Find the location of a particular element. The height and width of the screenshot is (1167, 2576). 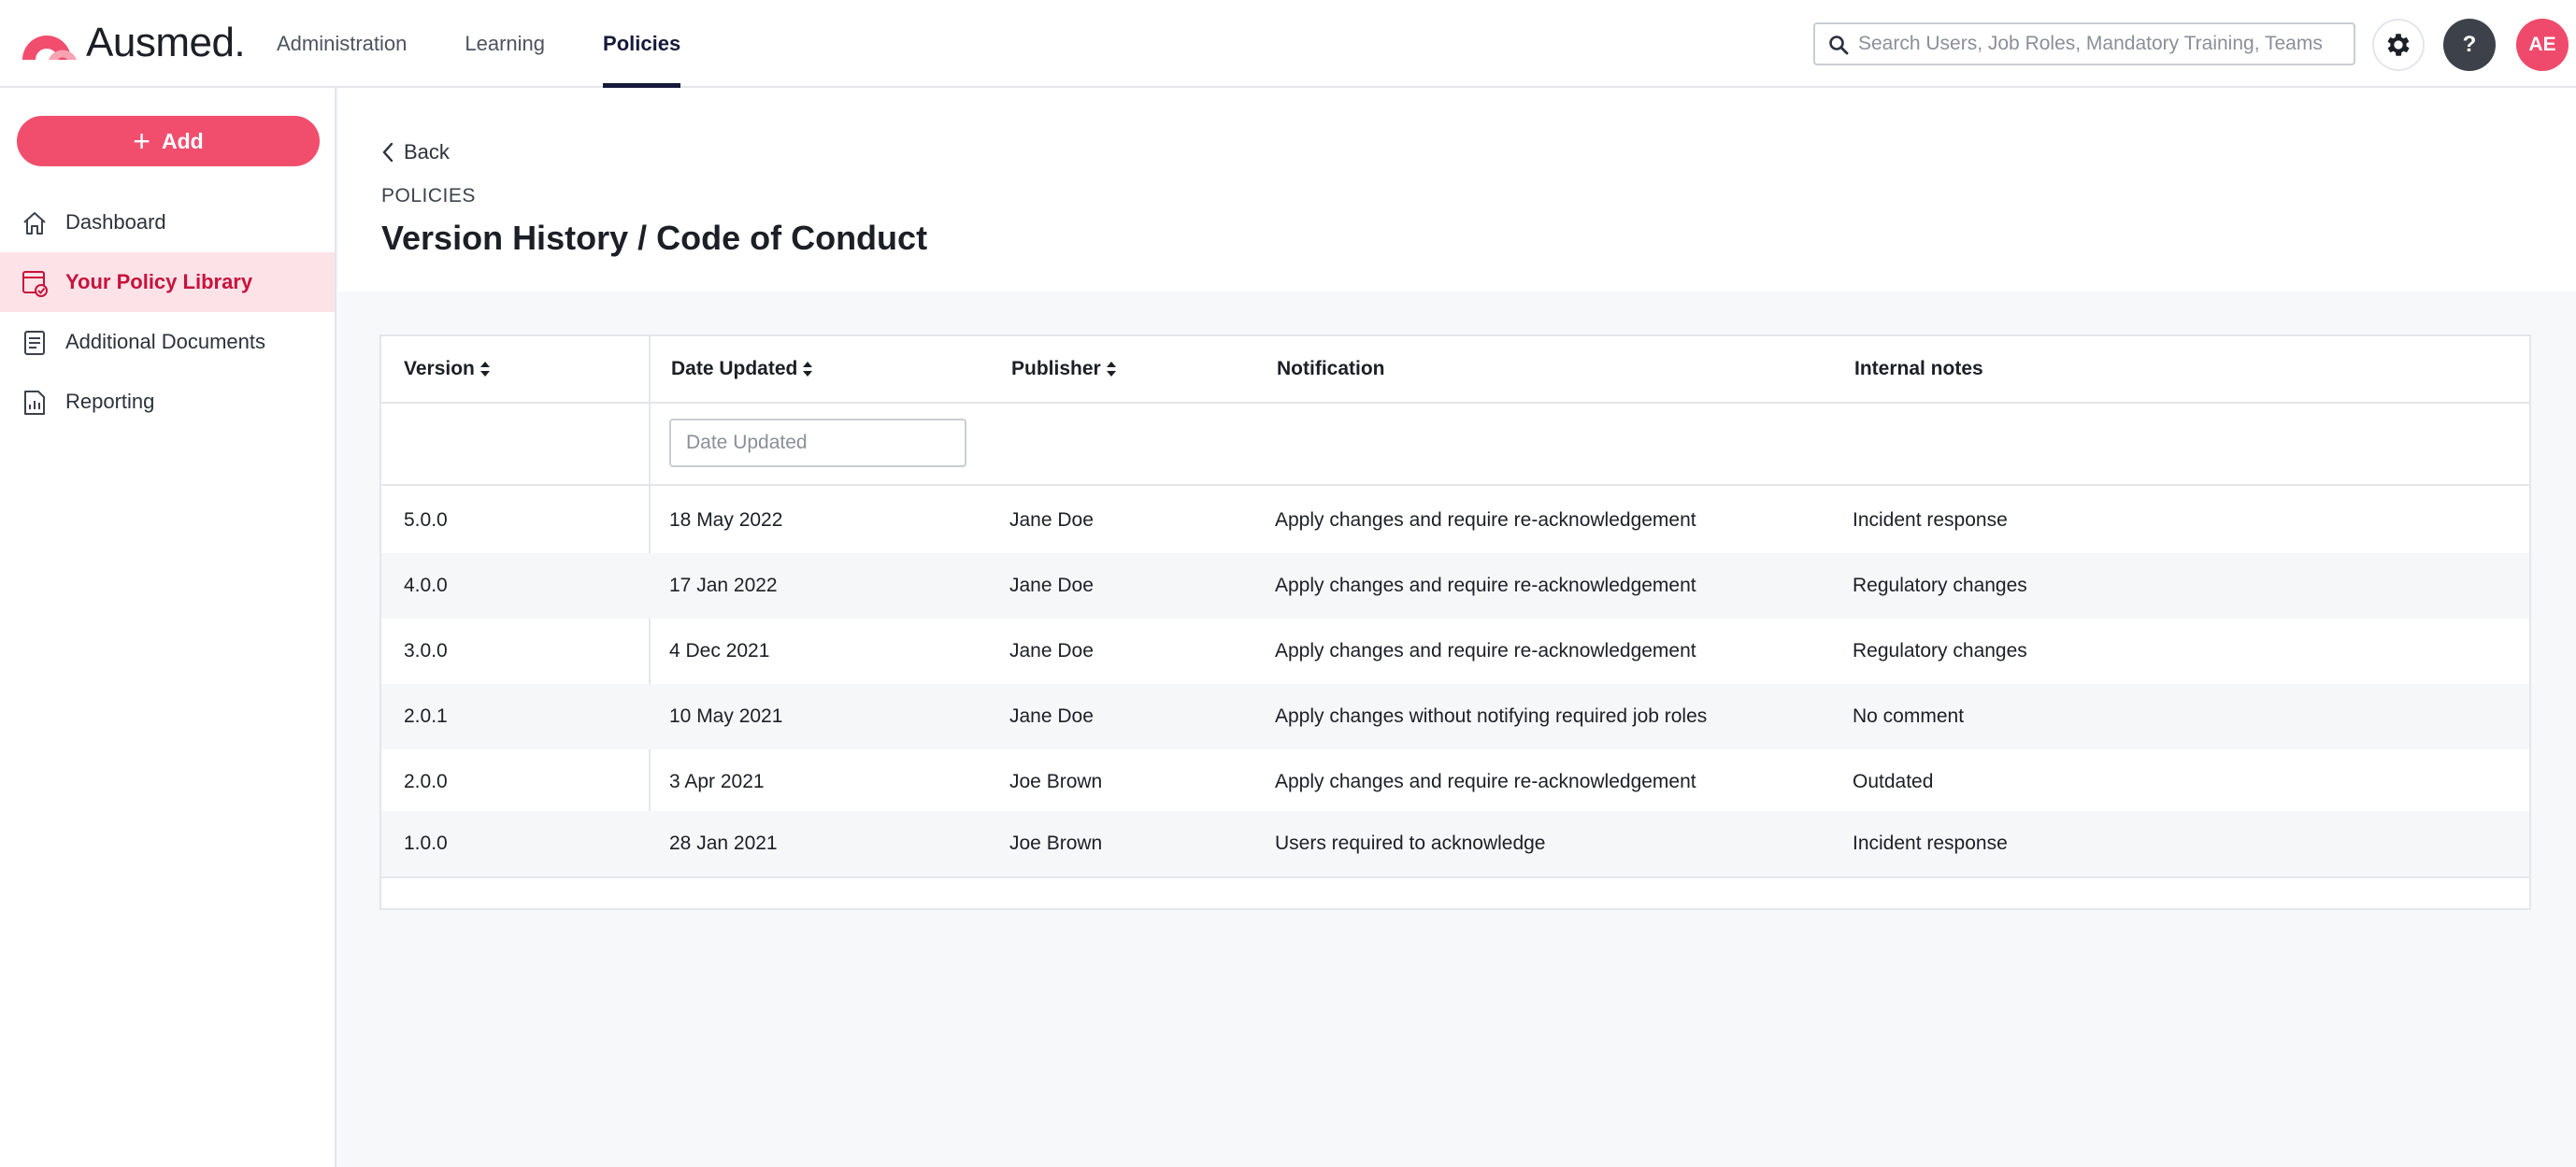

cell-date: 4 Dec 2021 is located at coordinates (719, 651).